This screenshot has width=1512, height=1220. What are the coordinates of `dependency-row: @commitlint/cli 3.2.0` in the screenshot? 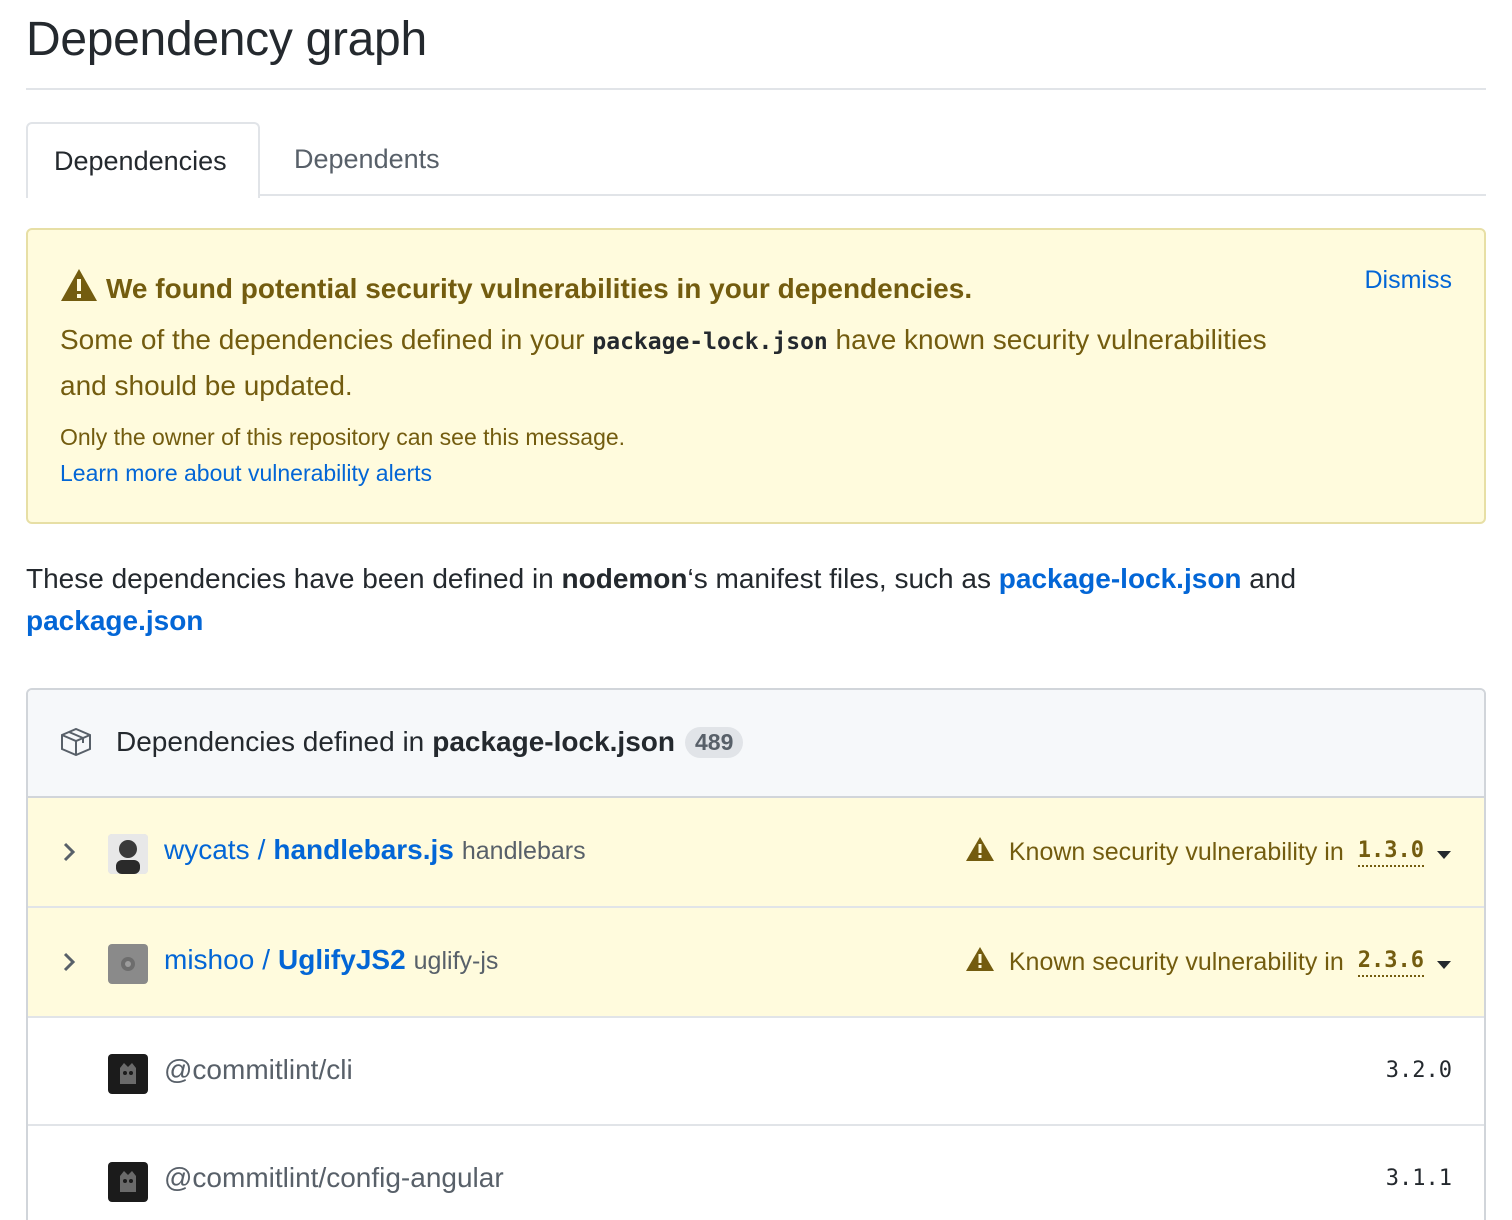 It's located at (756, 1072).